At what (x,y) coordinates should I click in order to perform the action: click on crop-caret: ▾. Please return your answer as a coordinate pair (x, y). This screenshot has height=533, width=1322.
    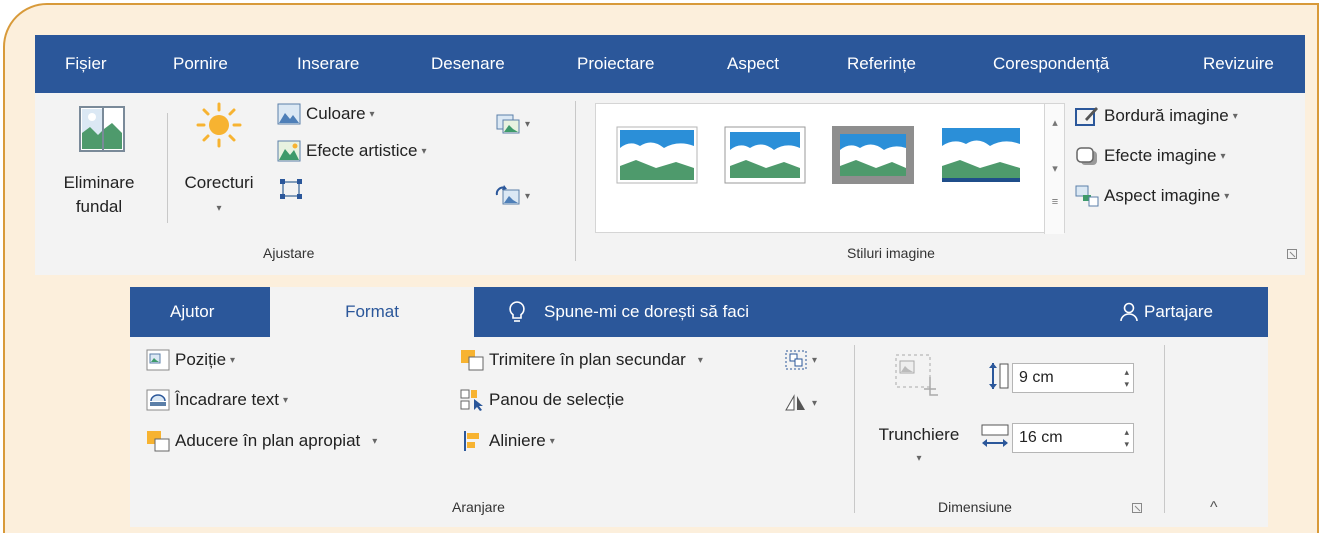
    Looking at the image, I should click on (919, 458).